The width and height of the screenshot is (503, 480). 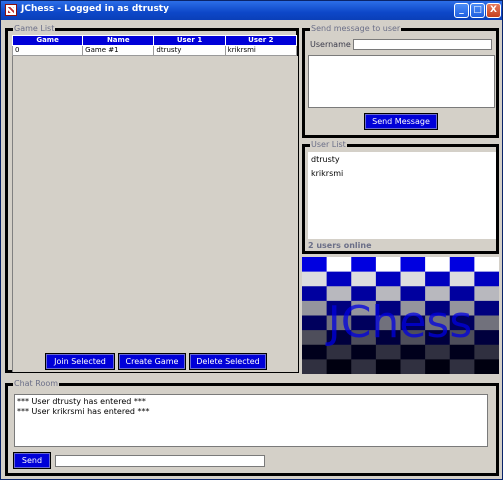 What do you see at coordinates (327, 173) in the screenshot?
I see `user-list-item: krikrsmi` at bounding box center [327, 173].